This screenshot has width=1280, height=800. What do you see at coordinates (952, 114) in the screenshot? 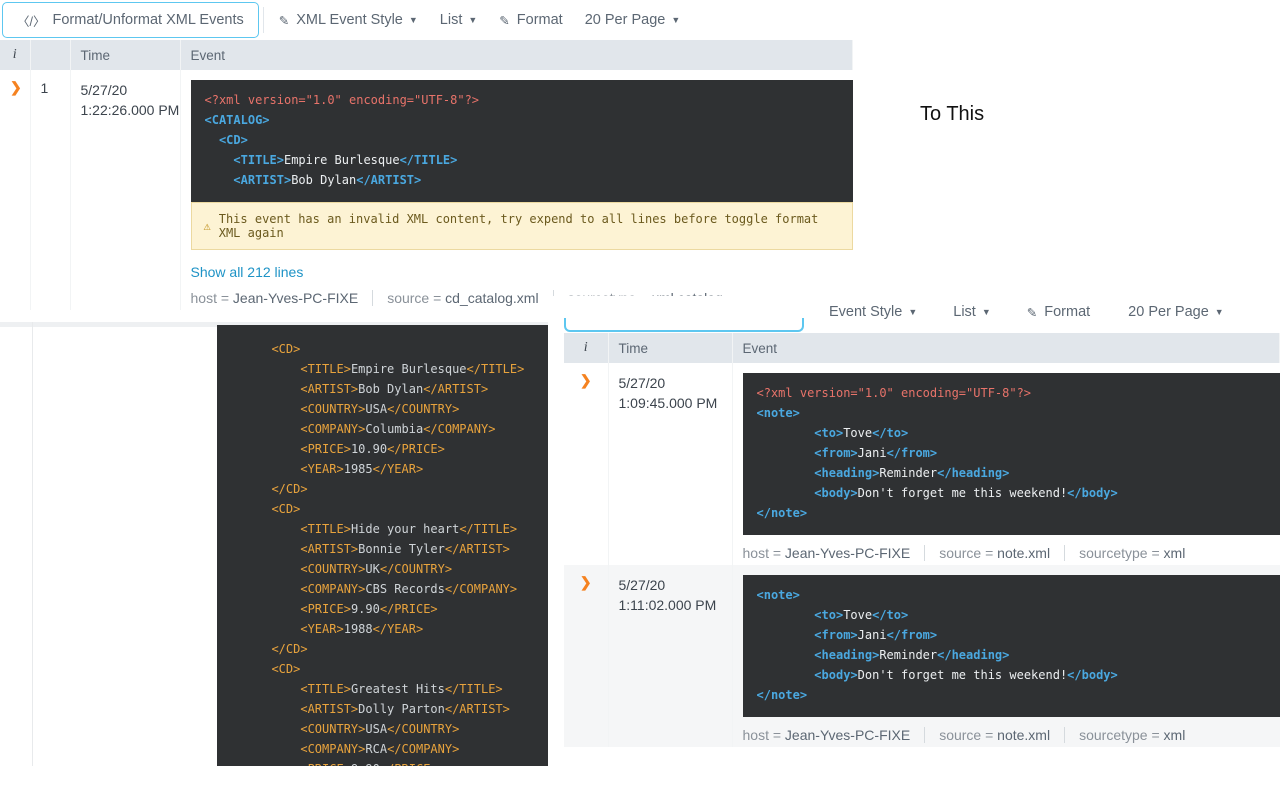
I see `to-this-caption: To This` at bounding box center [952, 114].